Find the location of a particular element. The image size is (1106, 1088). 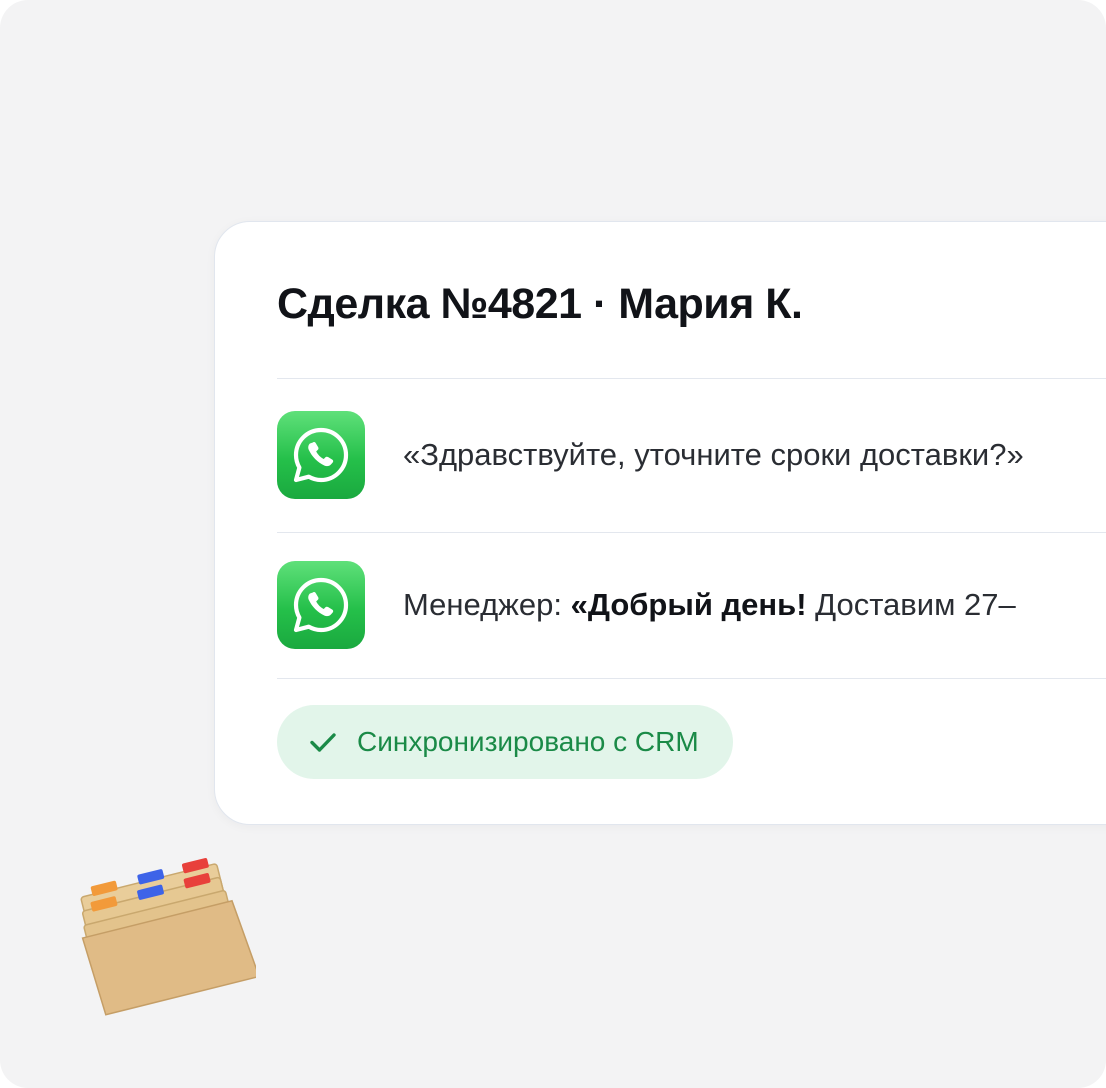

message-text: «Здравствуйте, уточните сроки доставки?» is located at coordinates (713, 454).